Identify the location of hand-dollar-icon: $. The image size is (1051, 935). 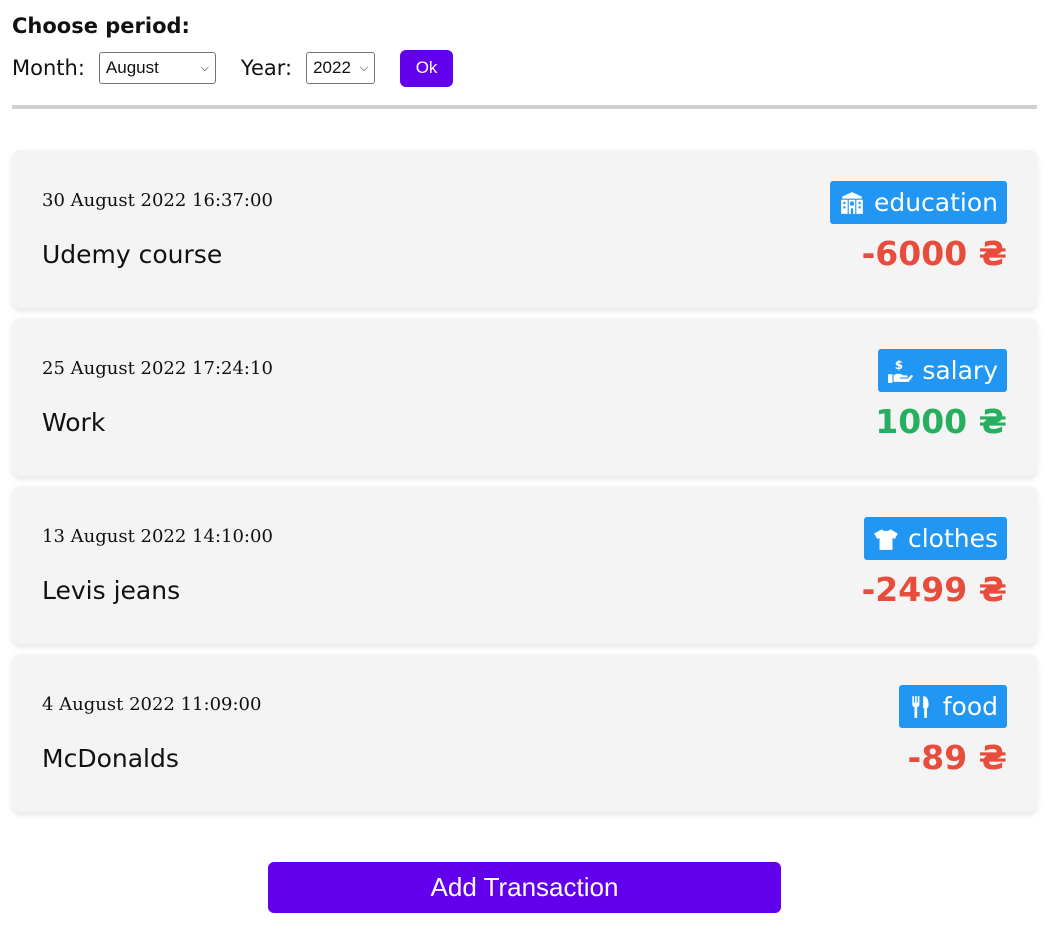
(901, 370).